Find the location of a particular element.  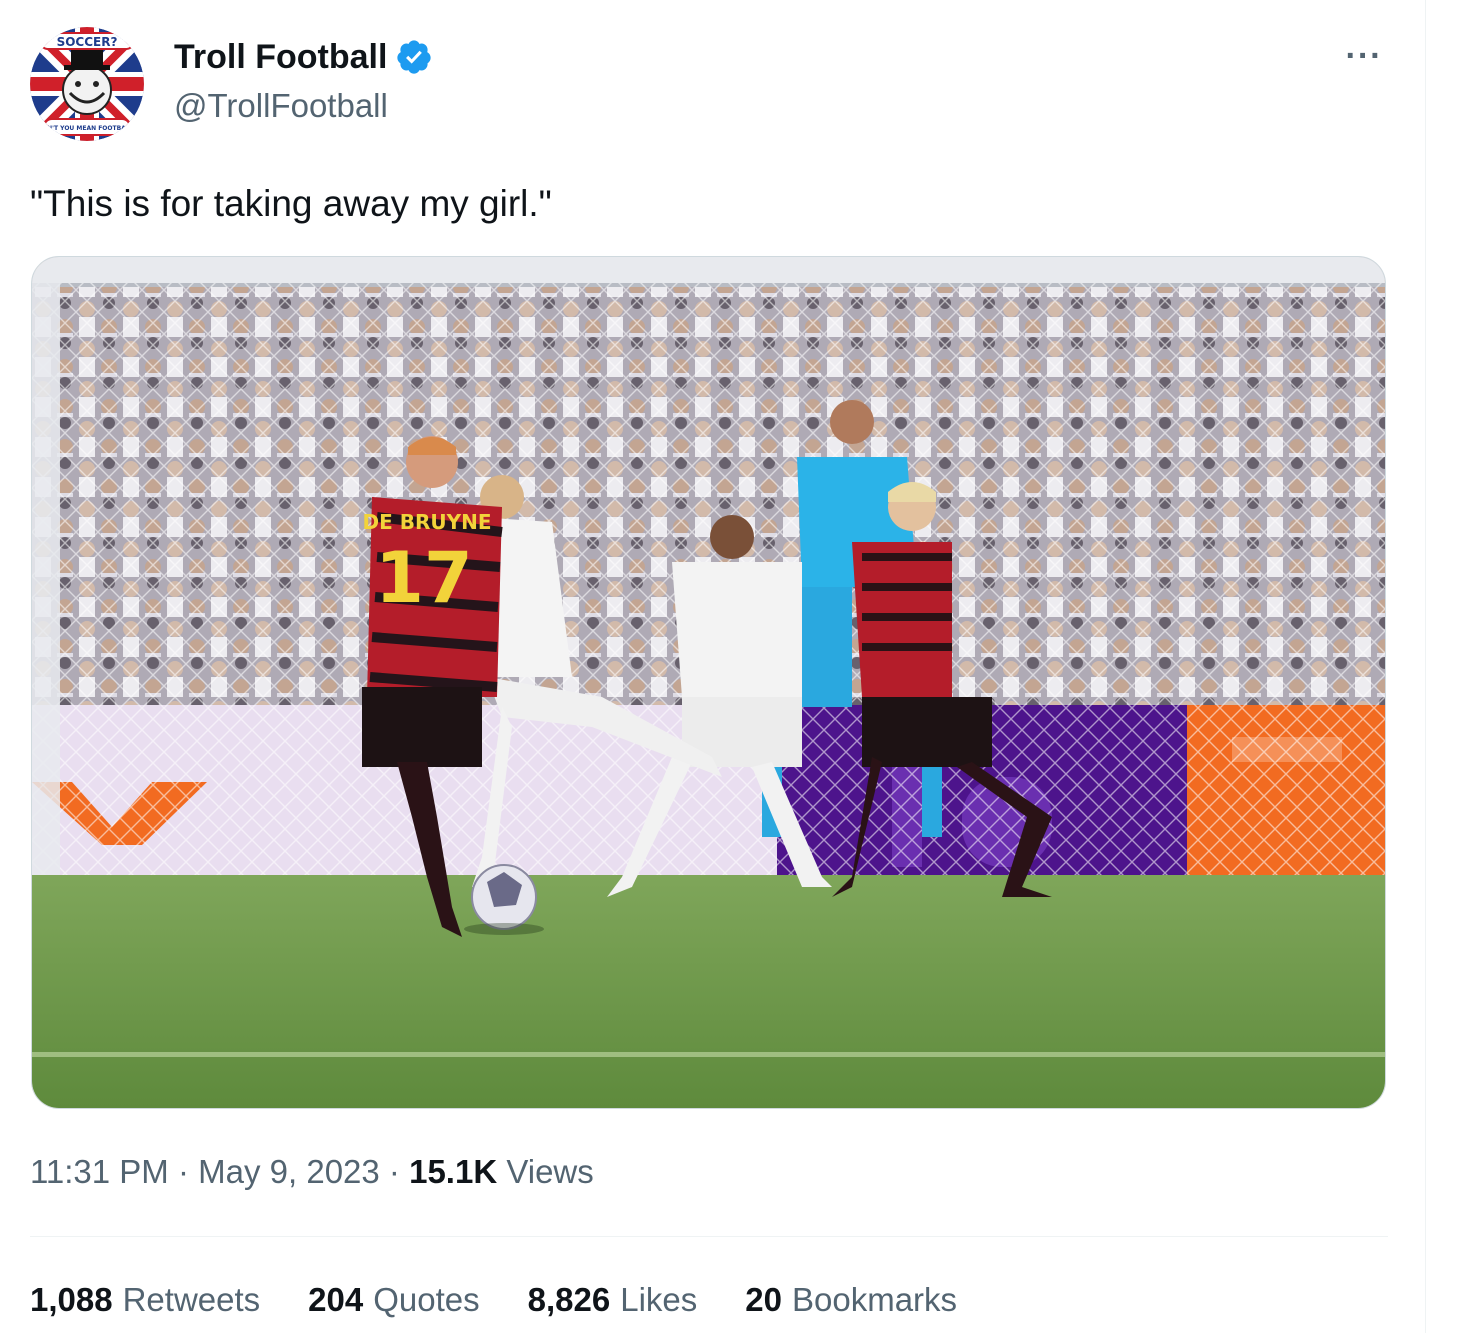

author-handle: @TrollFootball is located at coordinates (281, 106).